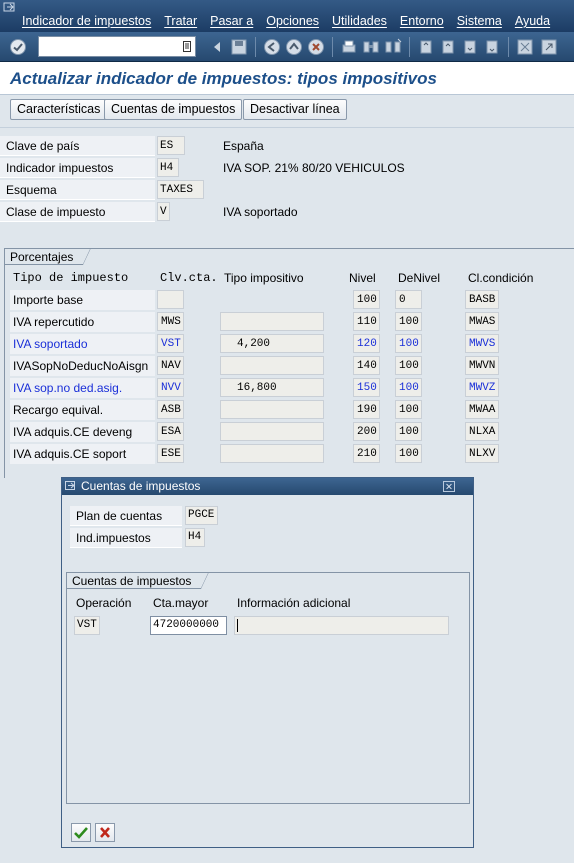 The height and width of the screenshot is (863, 574). Describe the element at coordinates (314, 168) in the screenshot. I see `indicador-desc: IVA SOP. 21% 80/20 VEHICULOS` at that location.